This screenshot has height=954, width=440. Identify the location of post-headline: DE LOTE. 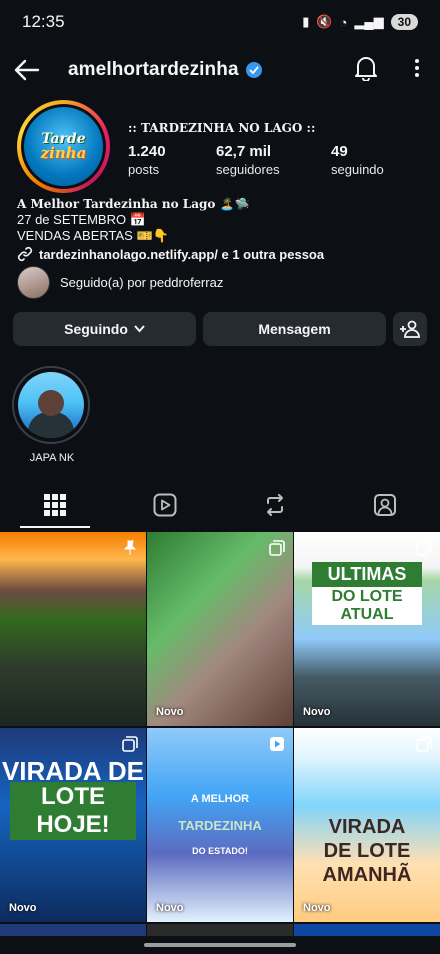
(367, 851).